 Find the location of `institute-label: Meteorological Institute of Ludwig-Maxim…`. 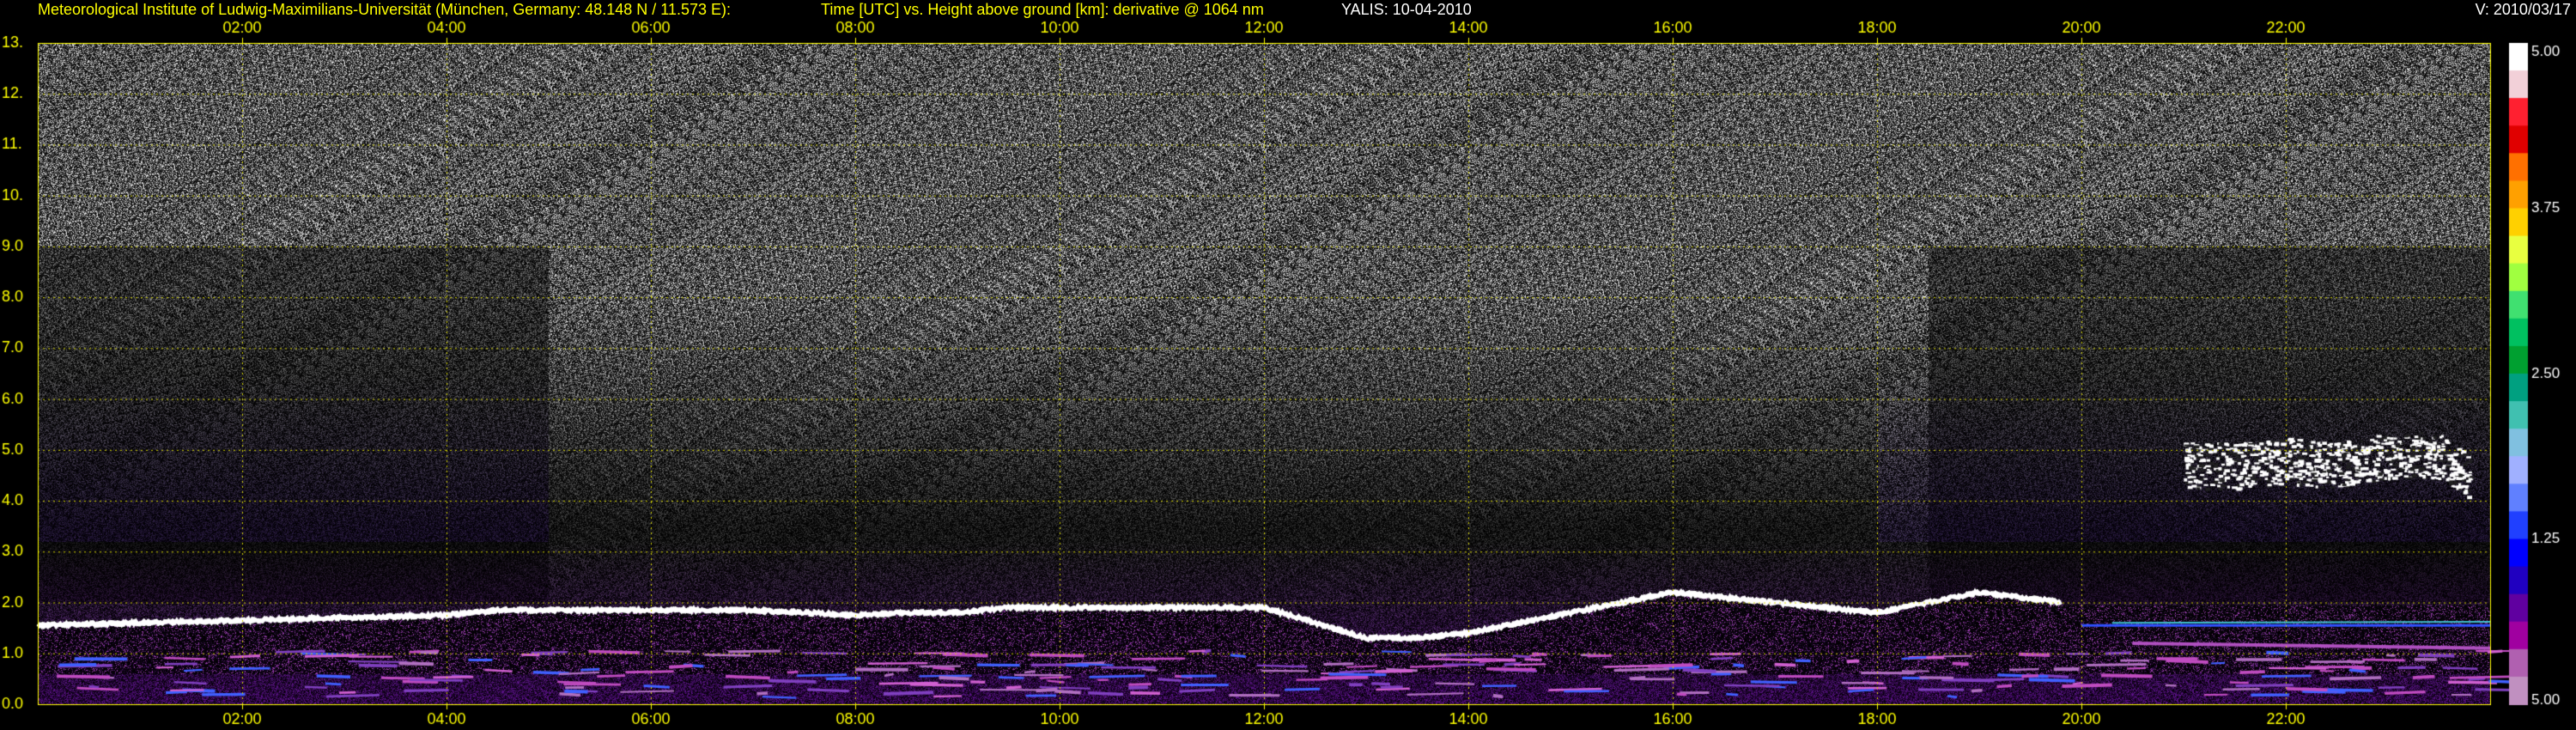

institute-label: Meteorological Institute of Ludwig-Maxim… is located at coordinates (385, 9).